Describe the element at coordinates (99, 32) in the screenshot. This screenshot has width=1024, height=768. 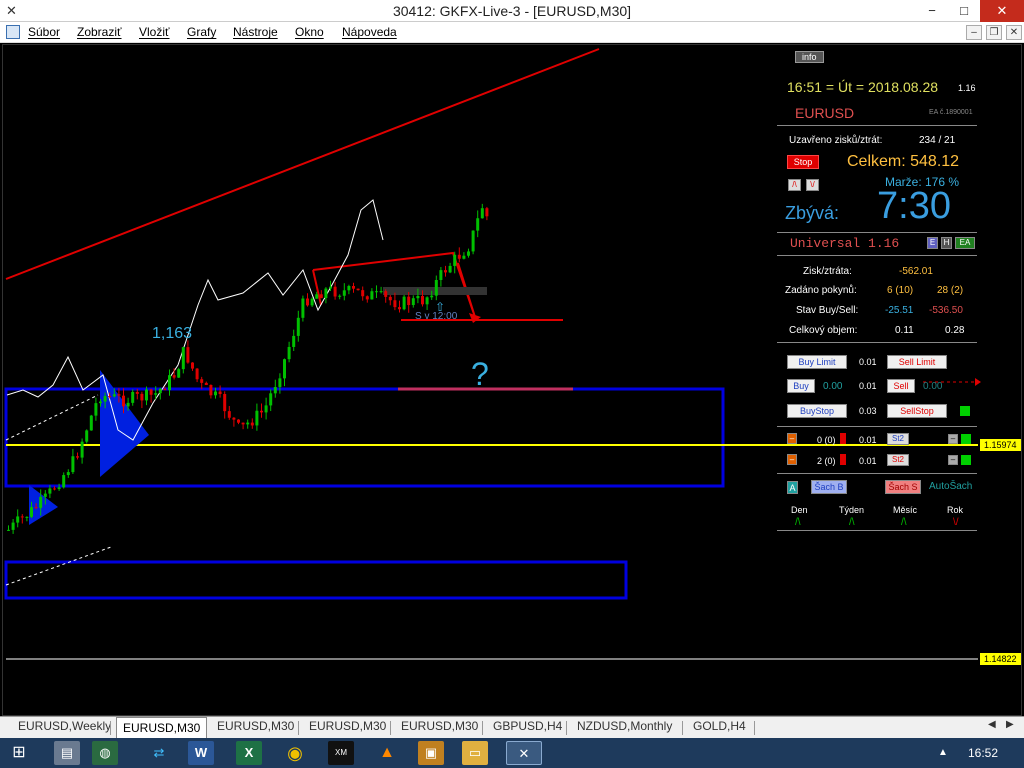
I see `menu-zobrazit: Zobraziť` at that location.